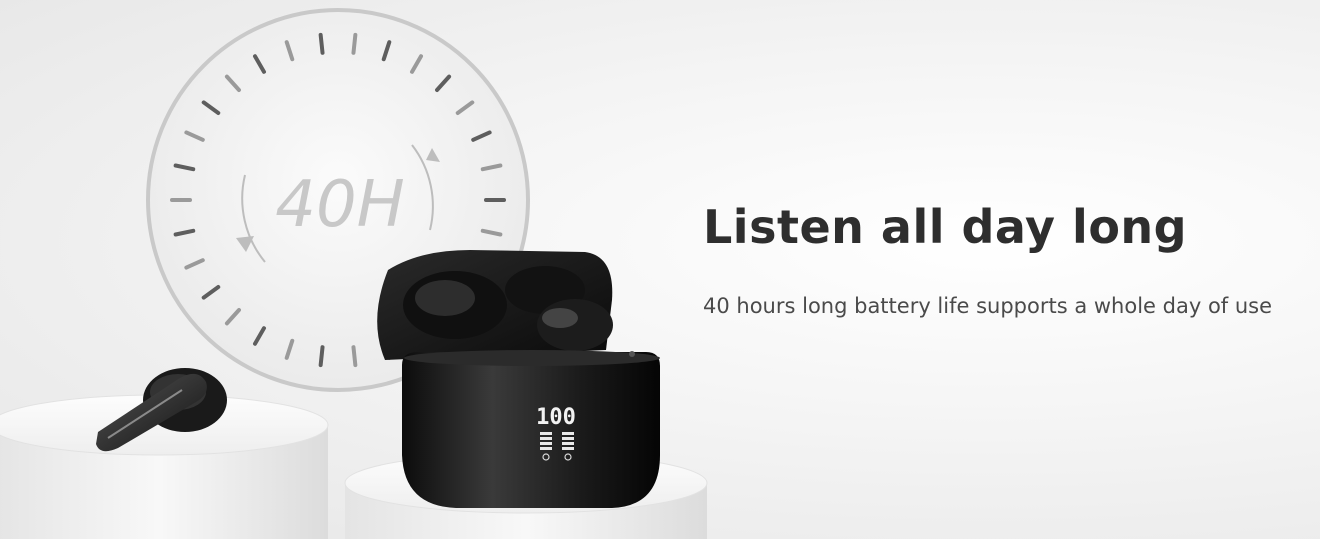 The image size is (1320, 539). I want to click on headline: Listen all day long, so click(945, 227).